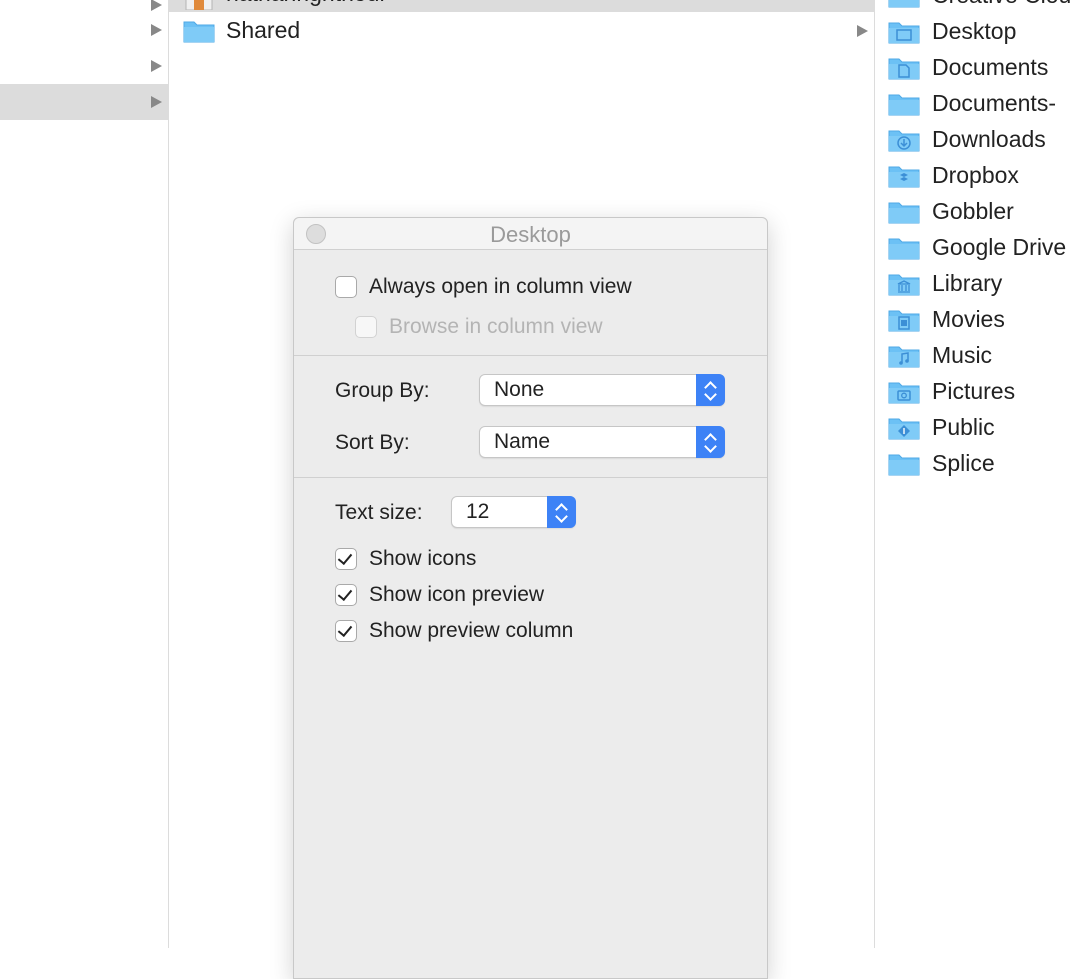 The width and height of the screenshot is (1072, 979). What do you see at coordinates (500, 286) in the screenshot?
I see `always-open-column-view-label: Always open in column view` at bounding box center [500, 286].